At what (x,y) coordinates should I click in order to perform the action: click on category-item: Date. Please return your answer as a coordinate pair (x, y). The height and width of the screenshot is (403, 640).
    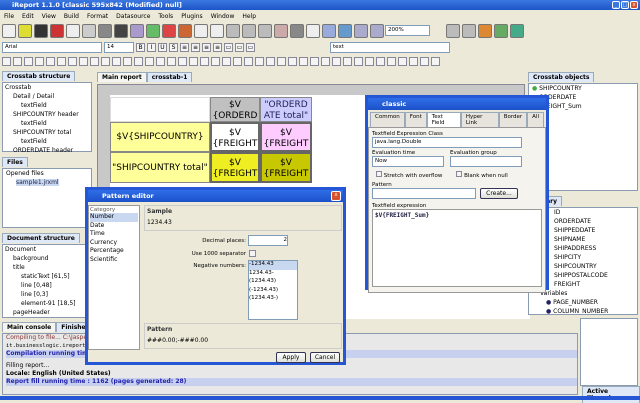
    Looking at the image, I should click on (114, 226).